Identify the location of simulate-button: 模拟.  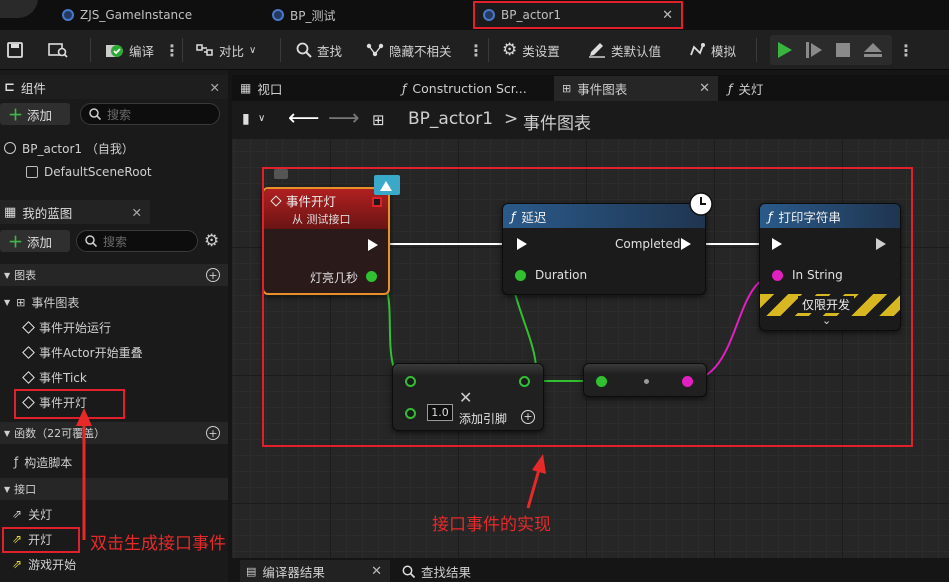
(712, 50).